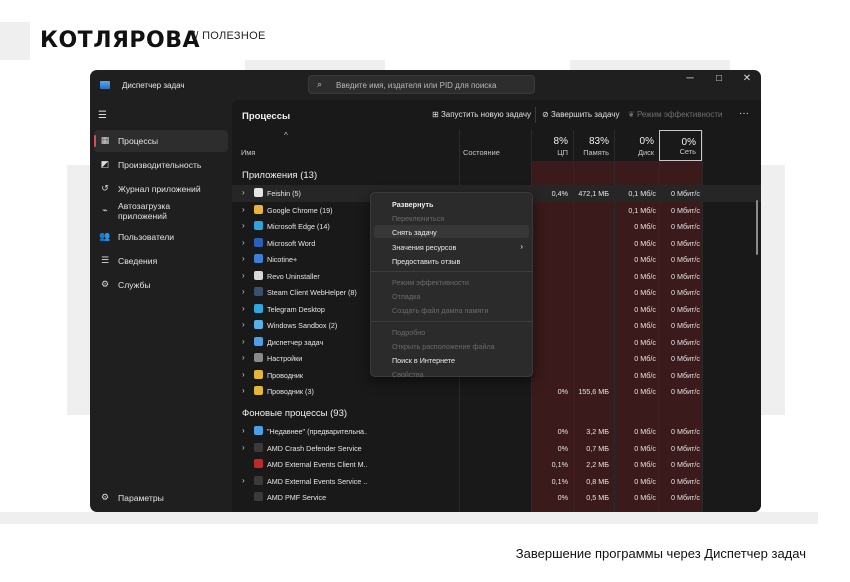  Describe the element at coordinates (597, 481) in the screenshot. I see `memory-value: 0,8 МБ` at that location.